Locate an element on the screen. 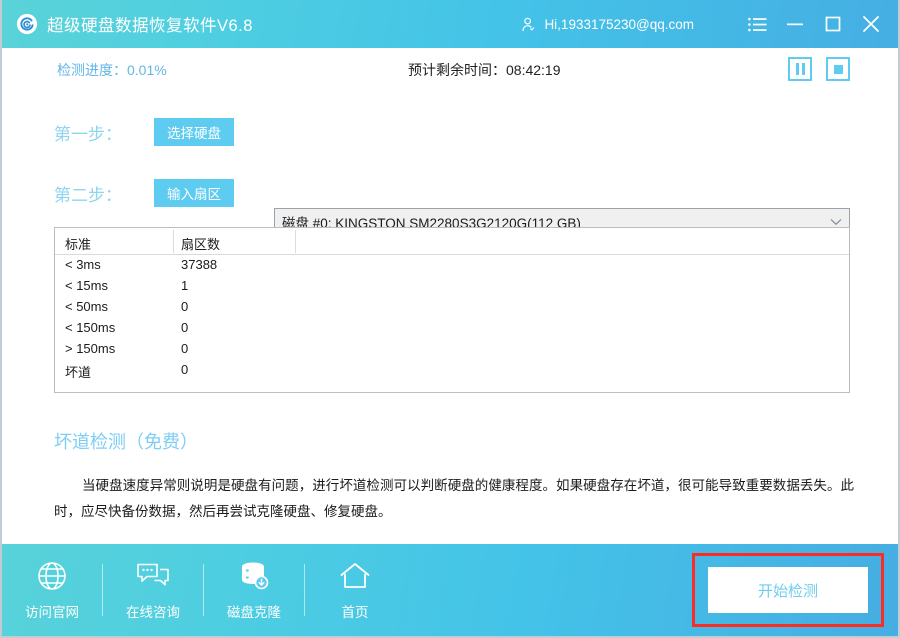 The width and height of the screenshot is (900, 638). minimize-button is located at coordinates (795, 24).